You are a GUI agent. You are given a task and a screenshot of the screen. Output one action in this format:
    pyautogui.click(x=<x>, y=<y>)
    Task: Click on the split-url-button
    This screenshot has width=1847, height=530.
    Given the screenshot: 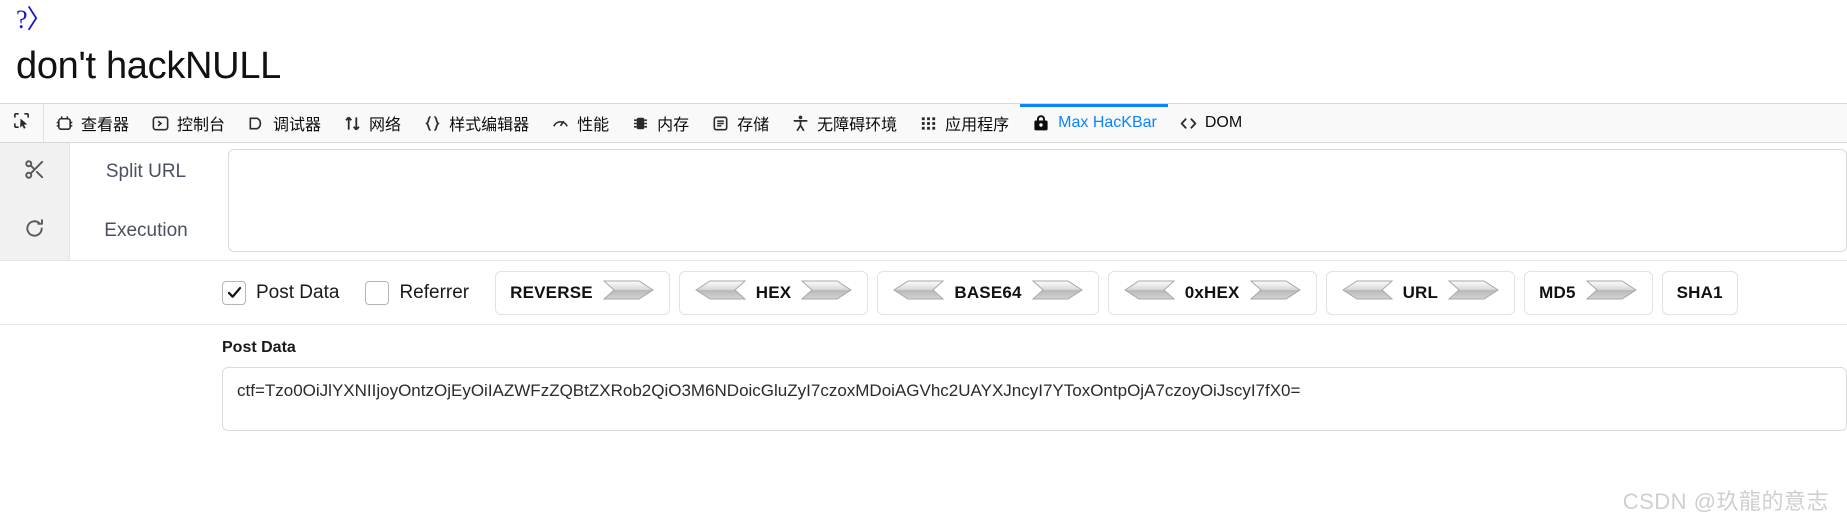 What is the action you would take?
    pyautogui.click(x=34, y=172)
    